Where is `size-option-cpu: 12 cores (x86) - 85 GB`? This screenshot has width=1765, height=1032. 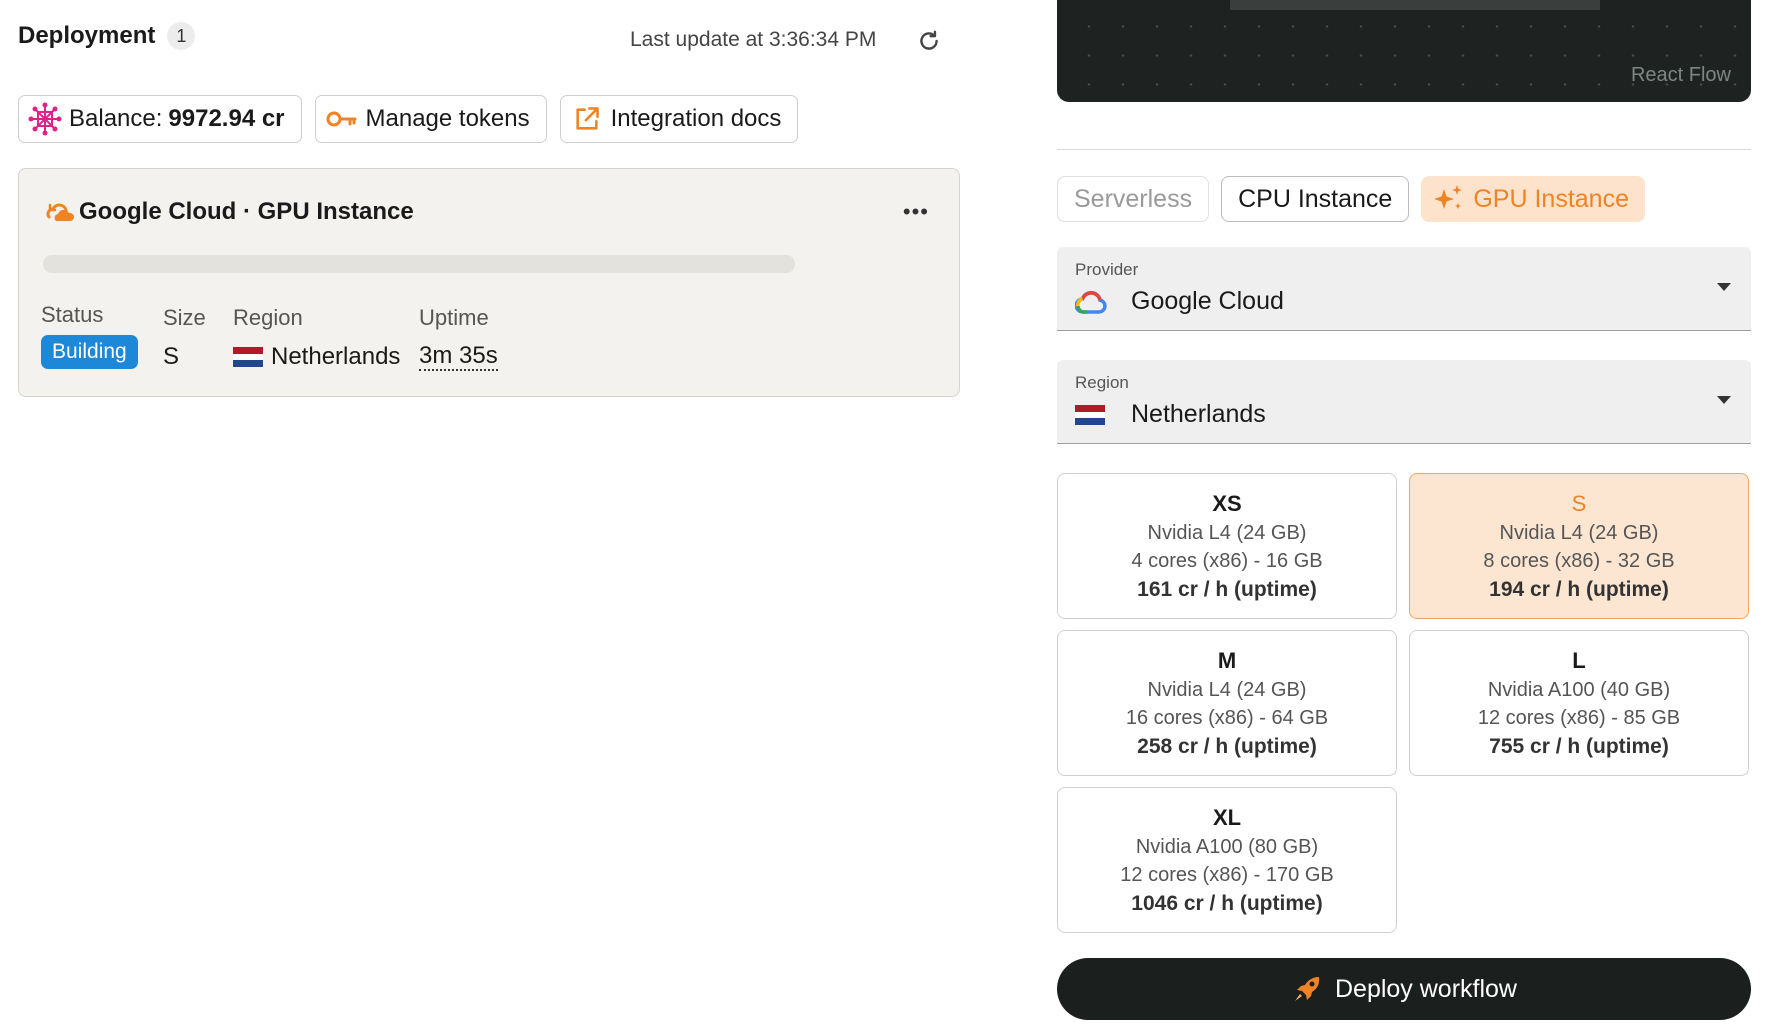 size-option-cpu: 12 cores (x86) - 85 GB is located at coordinates (1579, 718).